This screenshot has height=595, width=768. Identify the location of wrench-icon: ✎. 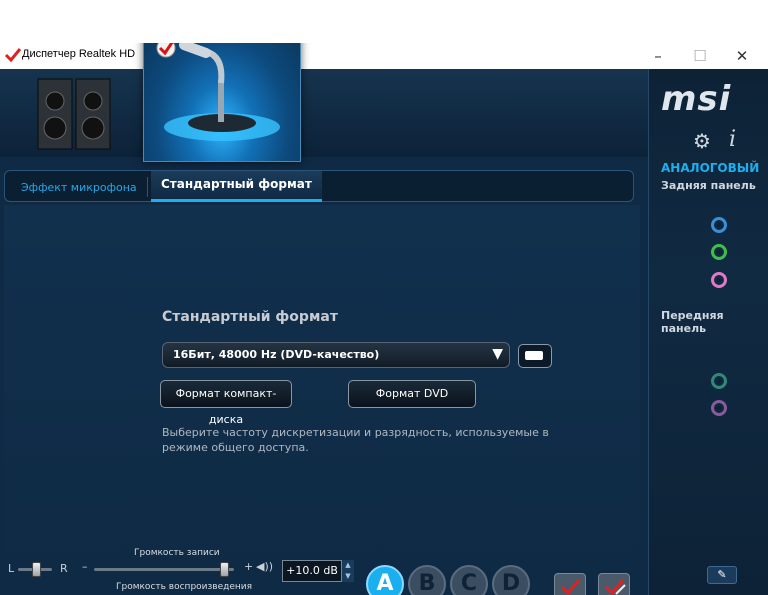
(722, 575).